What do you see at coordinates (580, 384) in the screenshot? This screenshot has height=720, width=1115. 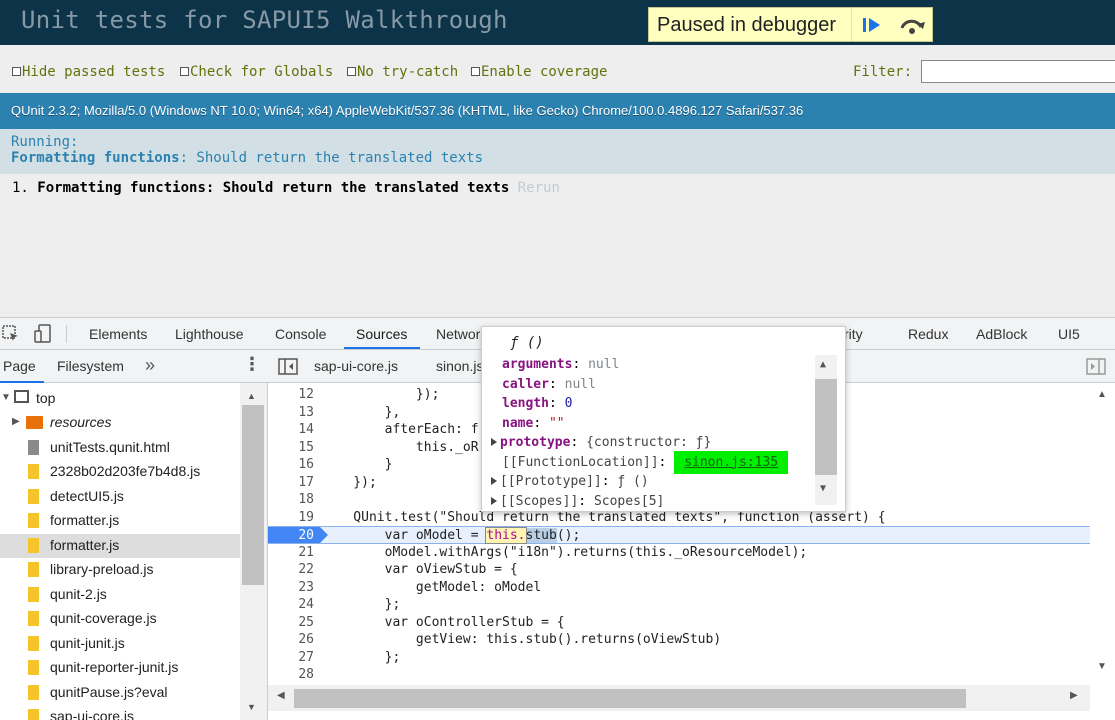 I see `property-value: null` at bounding box center [580, 384].